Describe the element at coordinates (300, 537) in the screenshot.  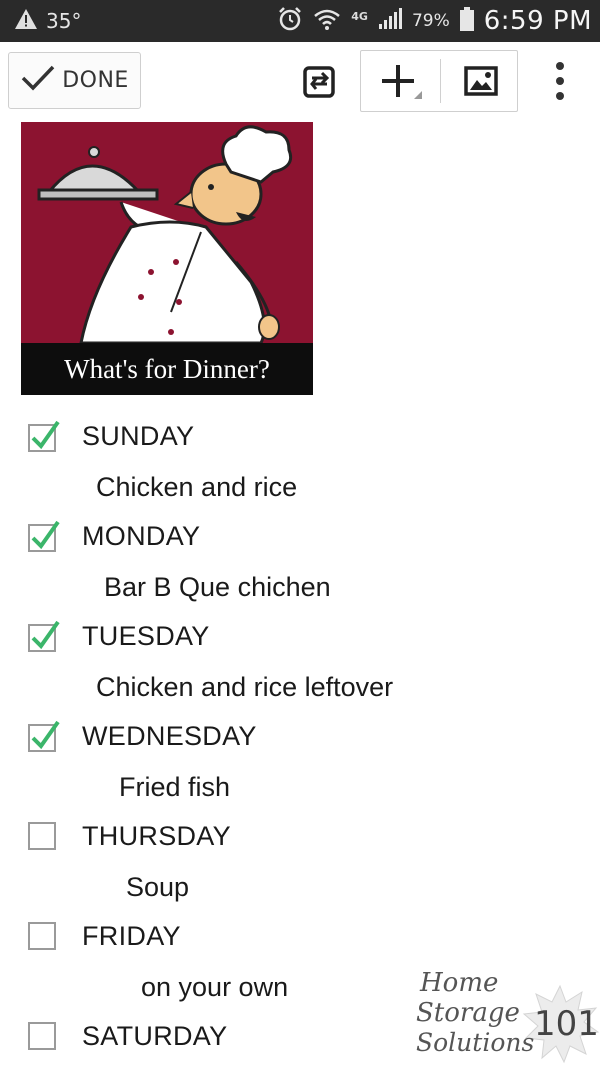
I see `checklist-item: MONDAY` at that location.